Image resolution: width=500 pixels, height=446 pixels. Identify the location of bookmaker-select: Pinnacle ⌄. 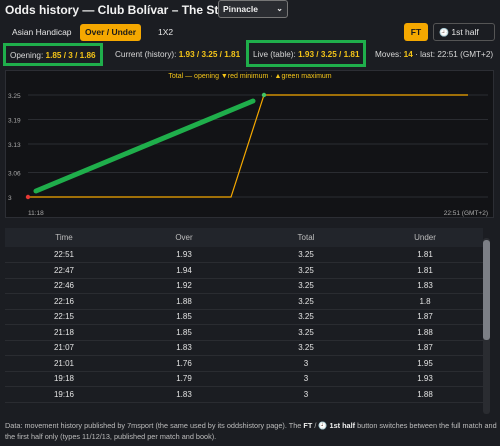
(253, 9).